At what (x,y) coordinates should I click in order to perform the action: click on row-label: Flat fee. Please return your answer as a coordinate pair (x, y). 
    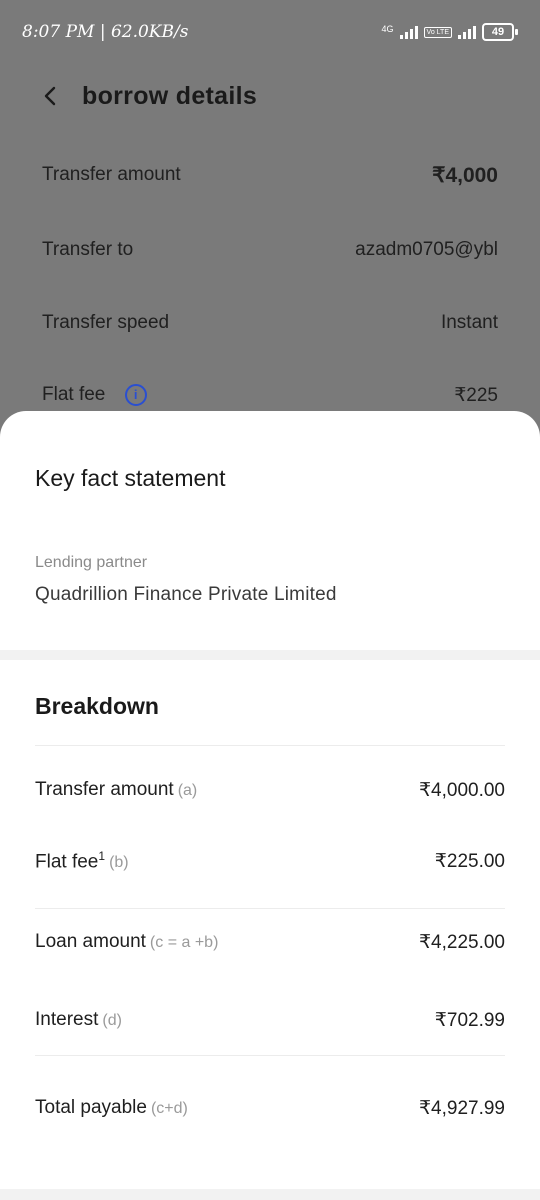
    Looking at the image, I should click on (67, 862).